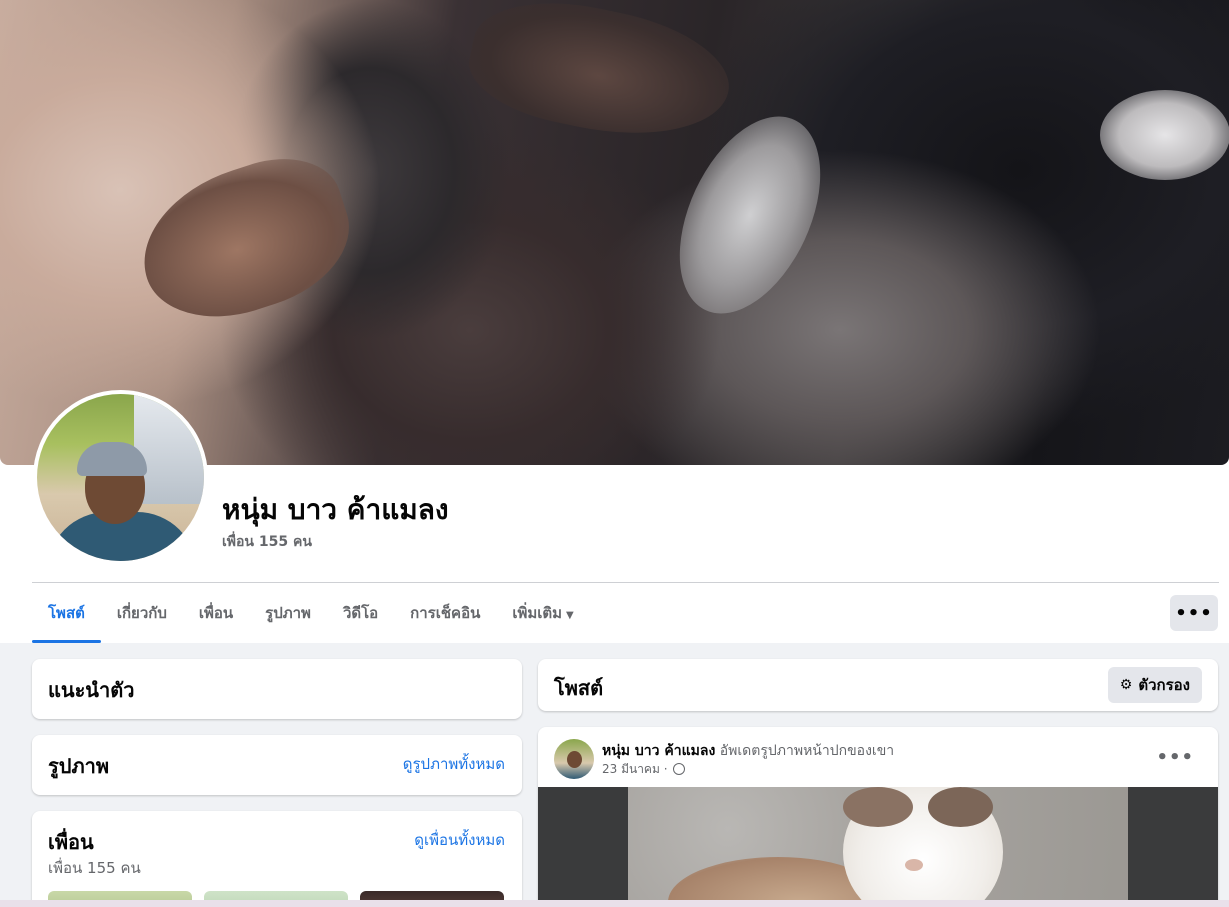  Describe the element at coordinates (658, 751) in the screenshot. I see `post-author-name: หนุ่ม บาว ค้าแมลง` at that location.